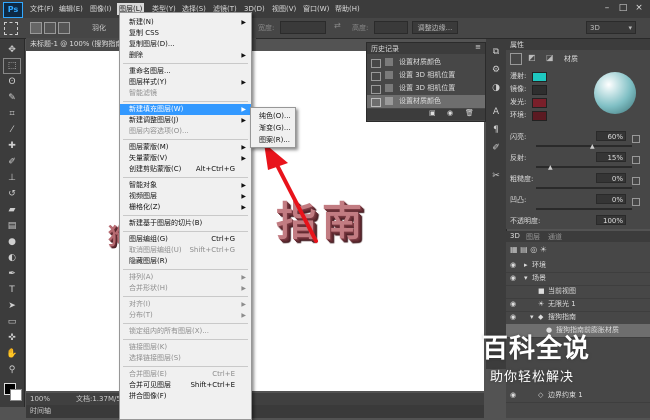 This screenshot has height=420, width=650. I want to click on blur-tool-icon: ●, so click(12, 242).